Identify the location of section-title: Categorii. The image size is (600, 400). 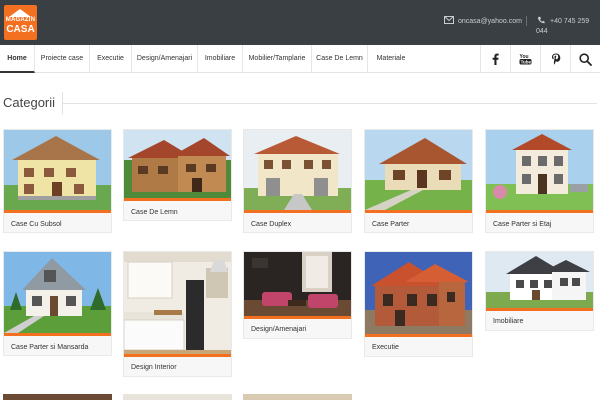
(29, 102).